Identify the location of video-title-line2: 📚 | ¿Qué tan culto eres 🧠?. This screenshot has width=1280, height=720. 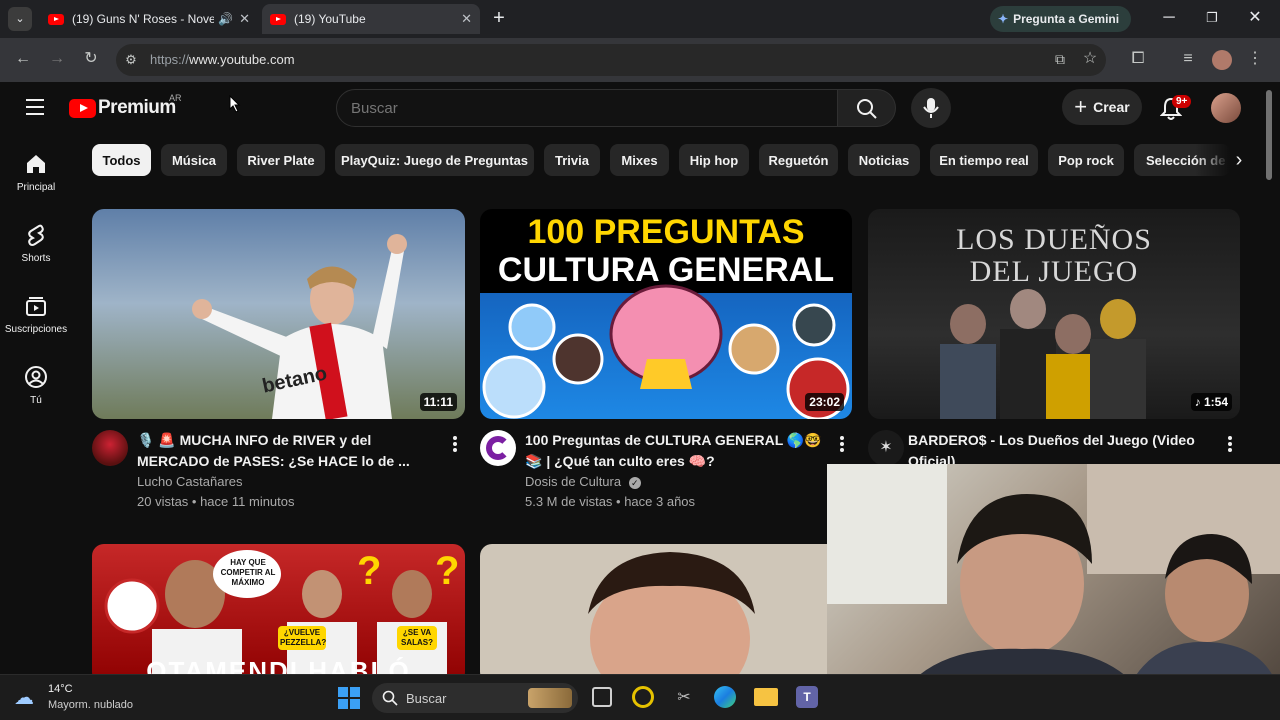
(620, 461).